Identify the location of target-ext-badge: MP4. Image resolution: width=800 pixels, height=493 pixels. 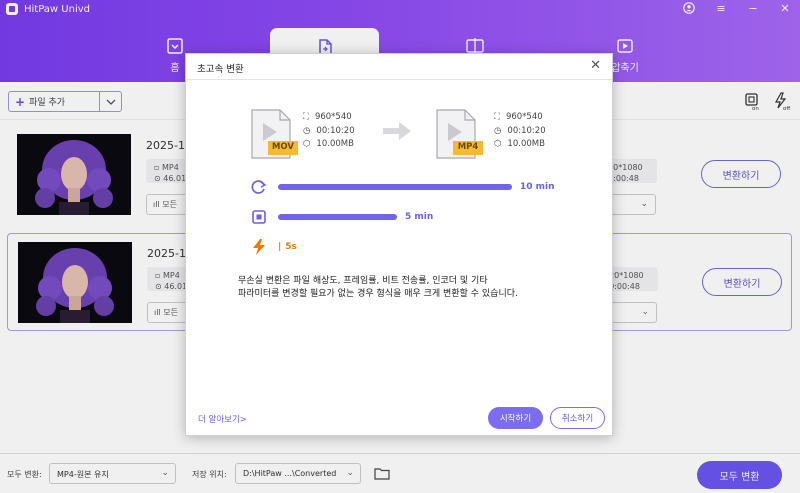
(468, 147).